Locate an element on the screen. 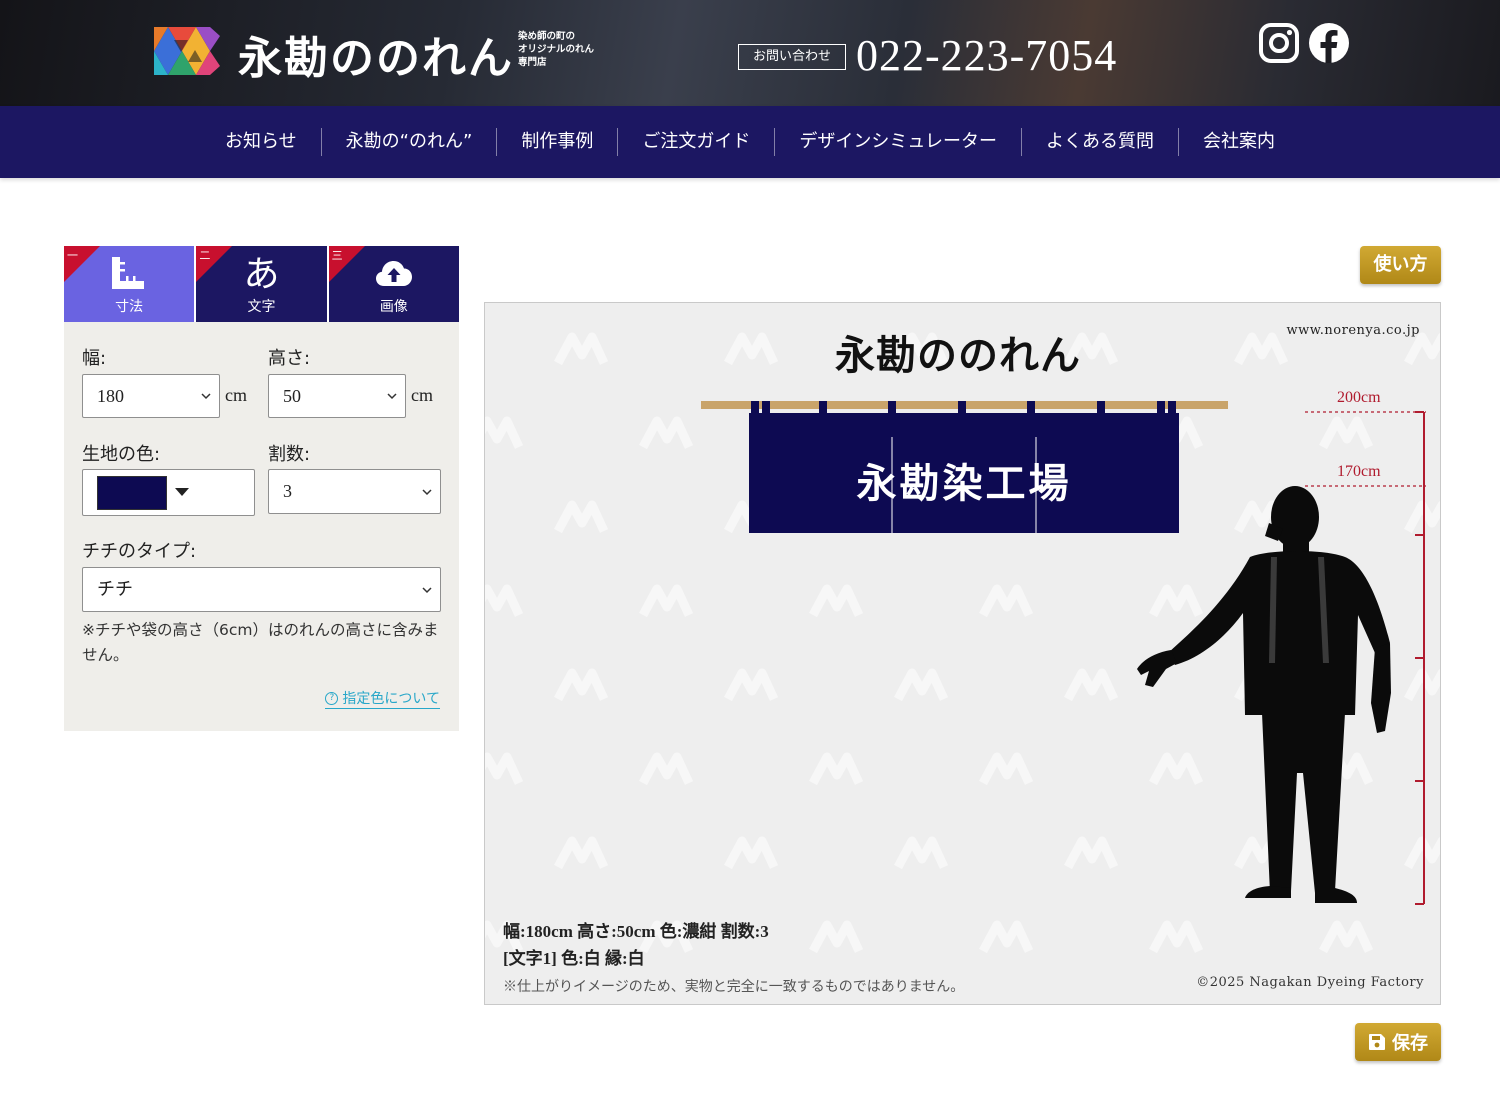 The image size is (1500, 1096). width-unit: cm is located at coordinates (236, 395).